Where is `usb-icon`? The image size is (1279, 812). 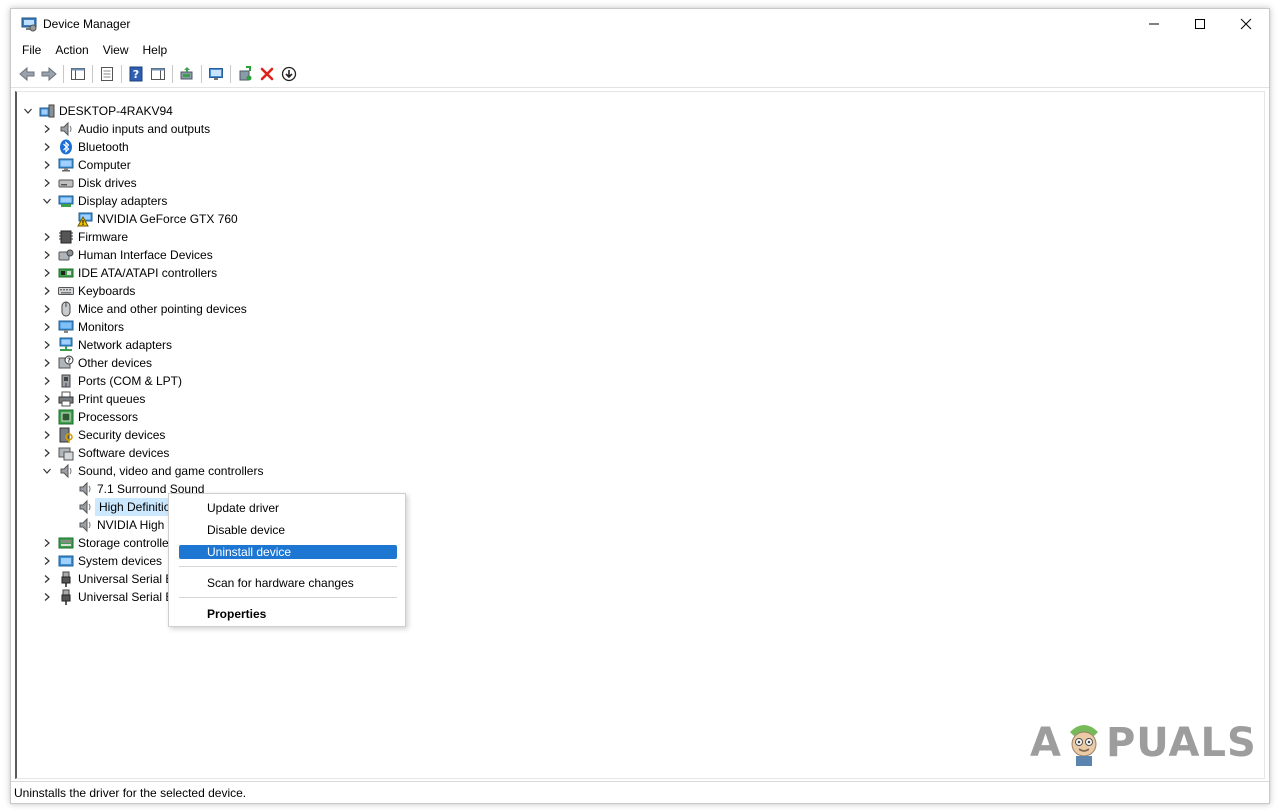
usb-icon is located at coordinates (66, 597).